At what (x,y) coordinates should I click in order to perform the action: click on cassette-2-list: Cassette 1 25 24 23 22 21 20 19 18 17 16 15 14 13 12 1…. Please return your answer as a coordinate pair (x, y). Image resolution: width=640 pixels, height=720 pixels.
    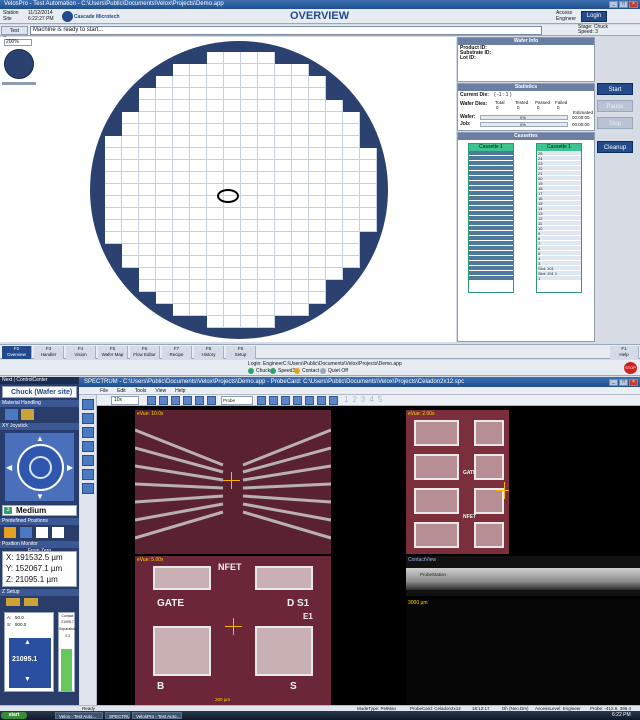
    Looking at the image, I should click on (559, 218).